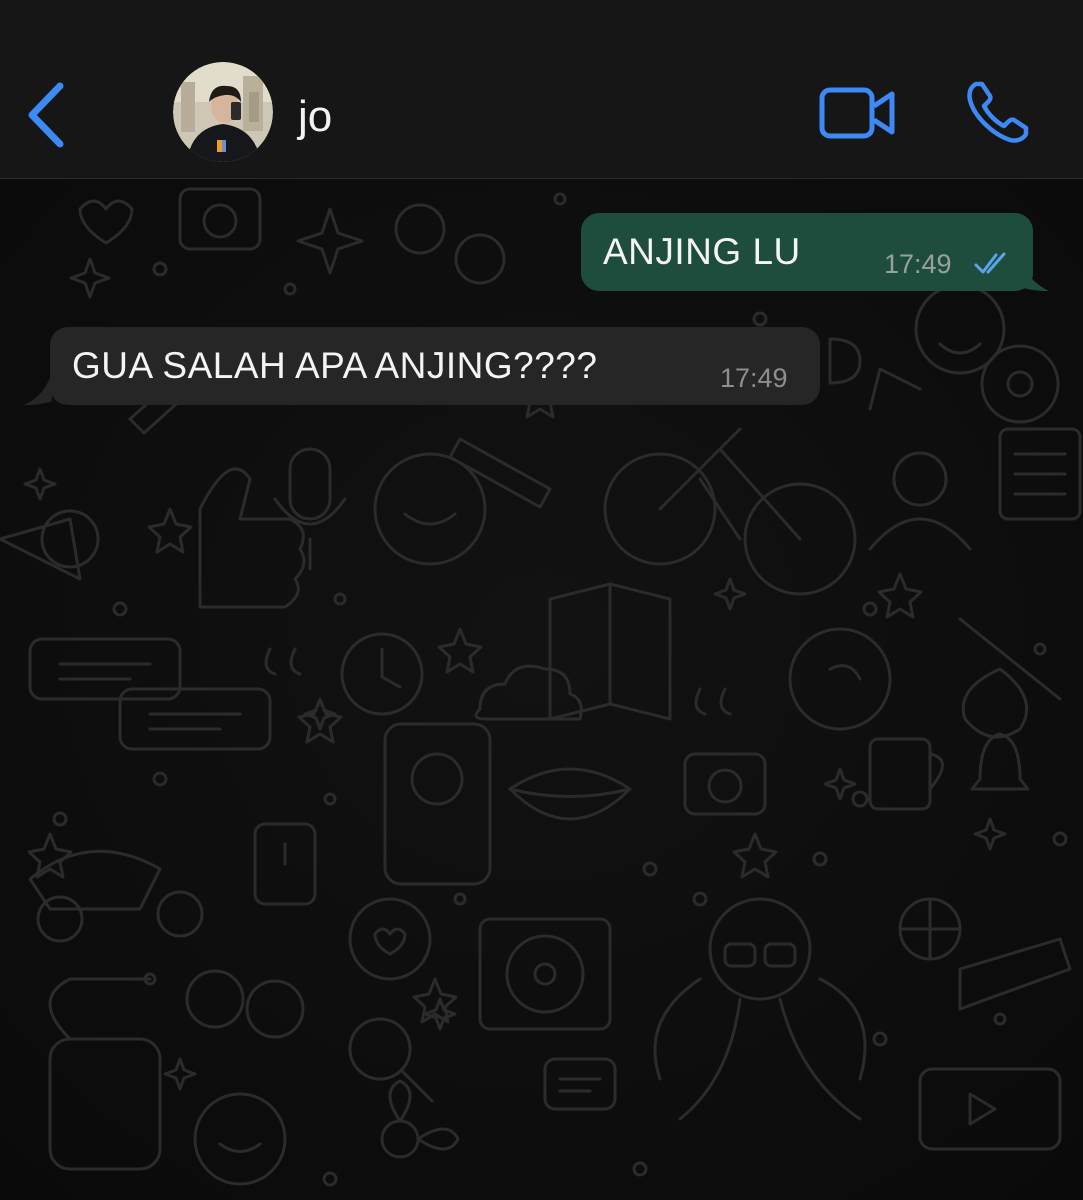 The height and width of the screenshot is (1200, 1083). I want to click on contact-avatar, so click(223, 112).